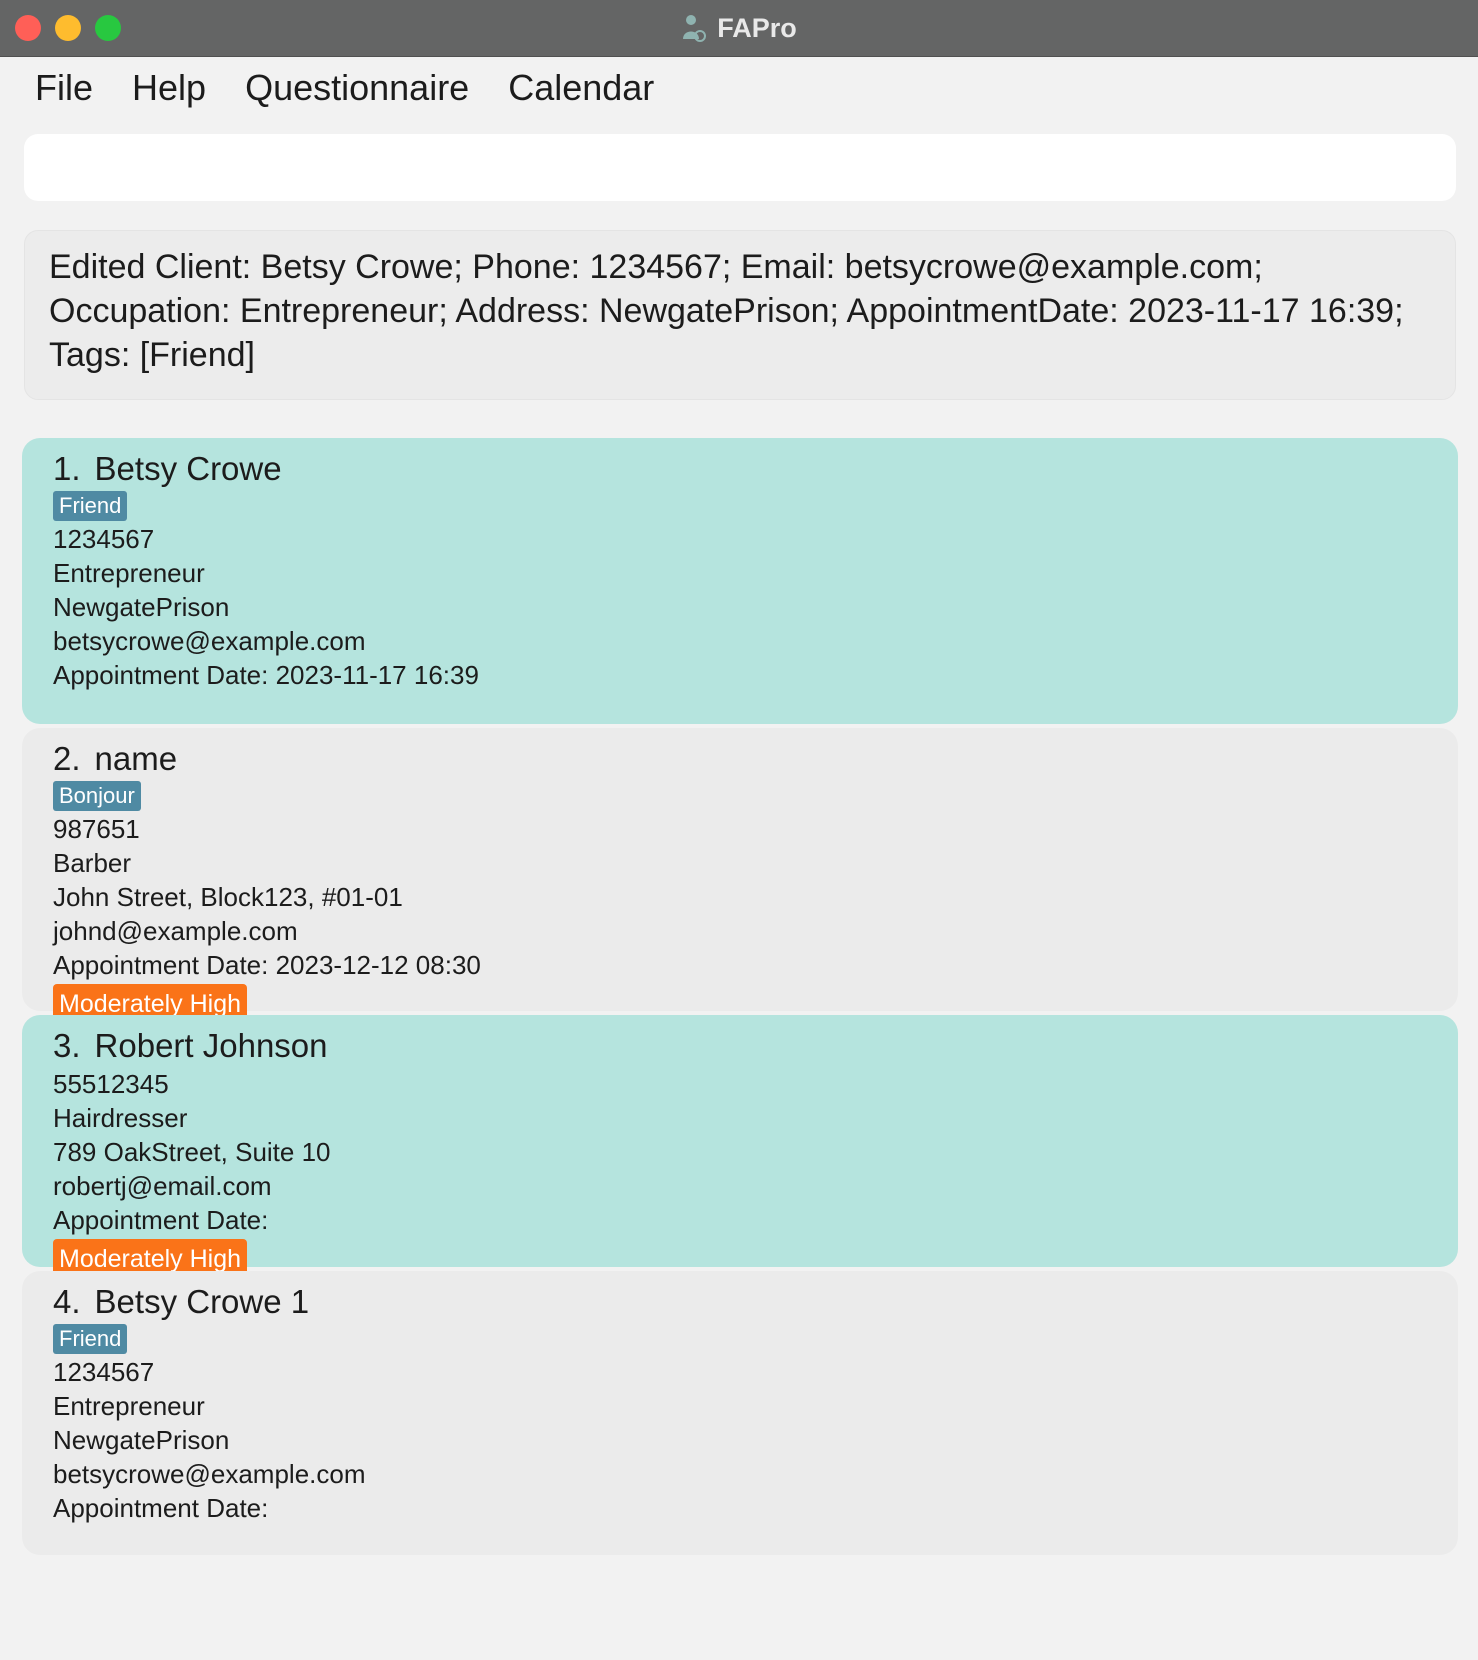  What do you see at coordinates (96, 829) in the screenshot?
I see `client-phone: 987651` at bounding box center [96, 829].